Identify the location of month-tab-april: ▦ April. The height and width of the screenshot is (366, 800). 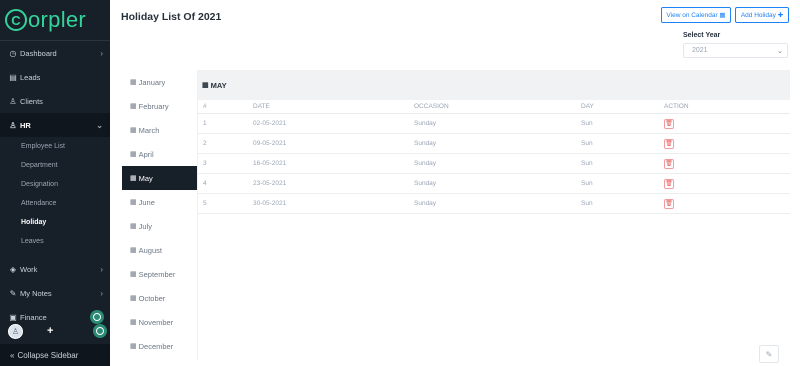
(159, 154).